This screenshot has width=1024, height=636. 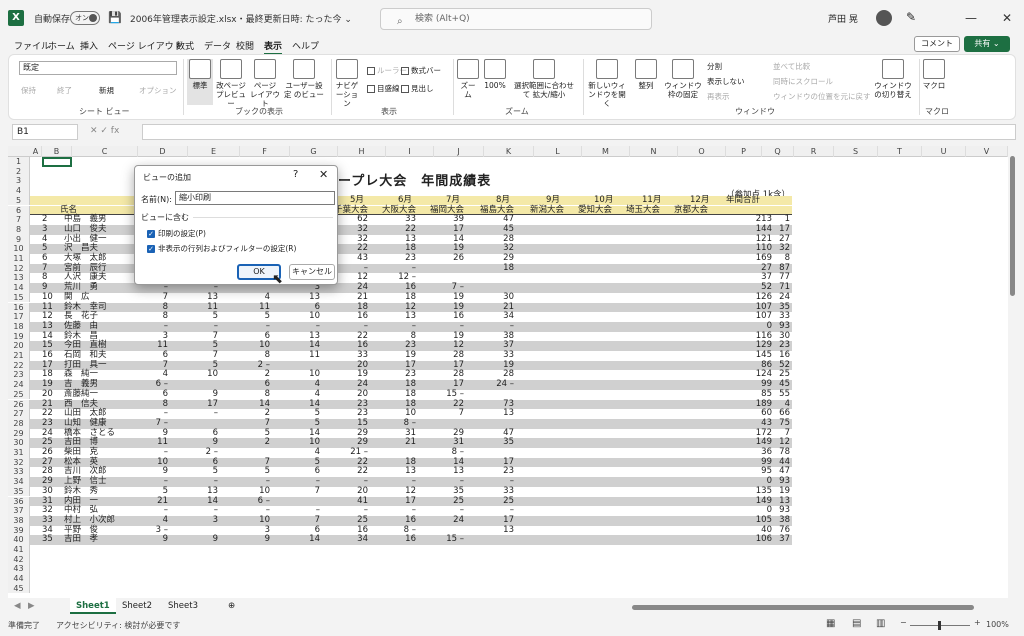 I want to click on menu-page-layout: ページ レイアウト, so click(x=145, y=45).